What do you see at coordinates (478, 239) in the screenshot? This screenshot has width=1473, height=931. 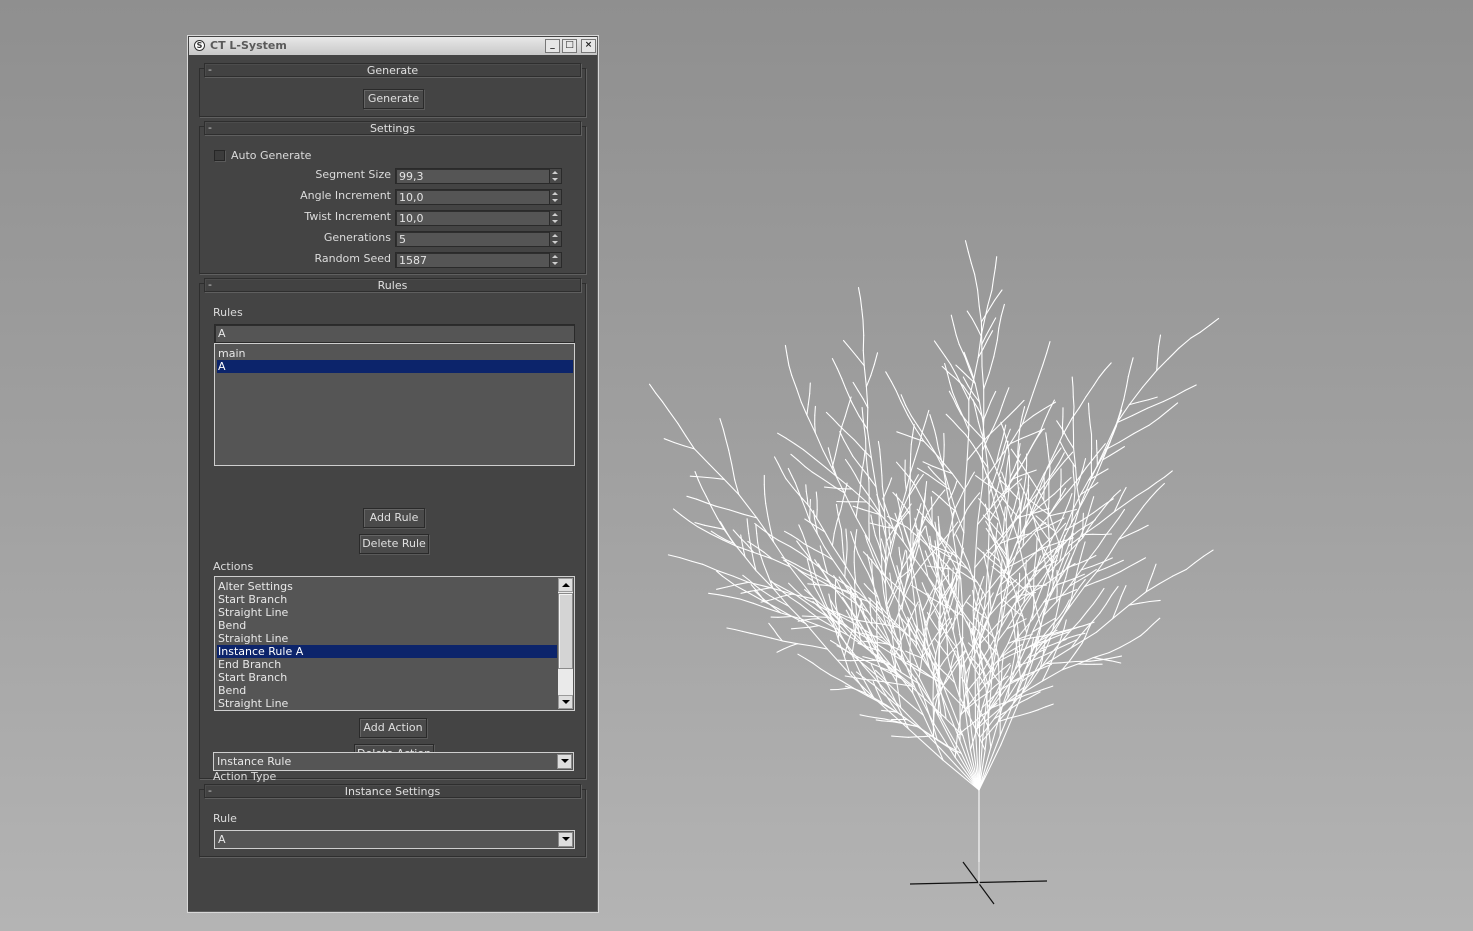 I see `generations-spinner: 5` at bounding box center [478, 239].